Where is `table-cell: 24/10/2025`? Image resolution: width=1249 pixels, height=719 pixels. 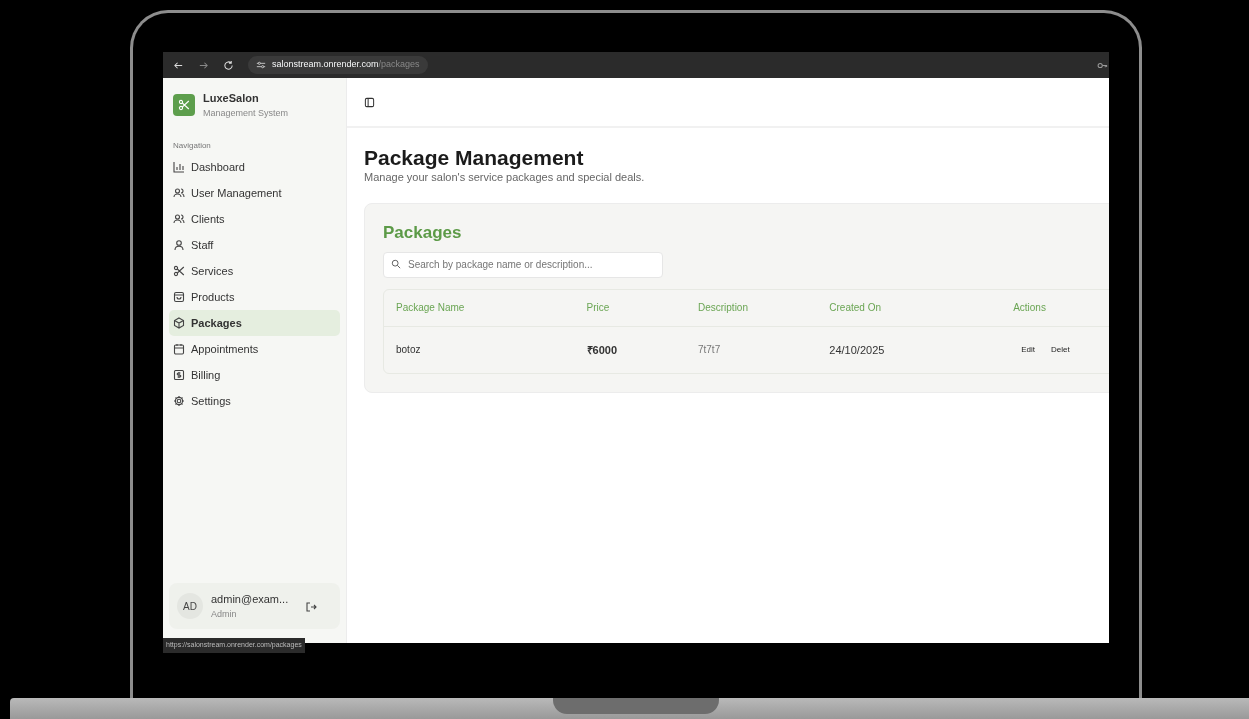 table-cell: 24/10/2025 is located at coordinates (909, 350).